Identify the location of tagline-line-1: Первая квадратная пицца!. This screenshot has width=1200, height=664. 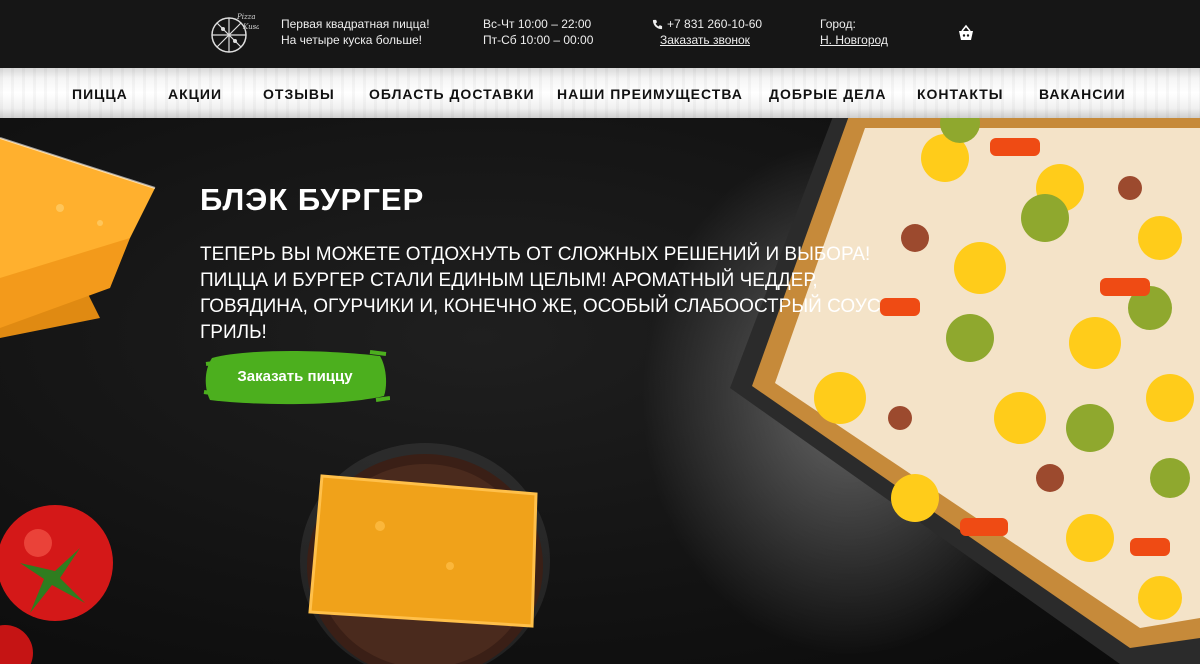
(355, 24).